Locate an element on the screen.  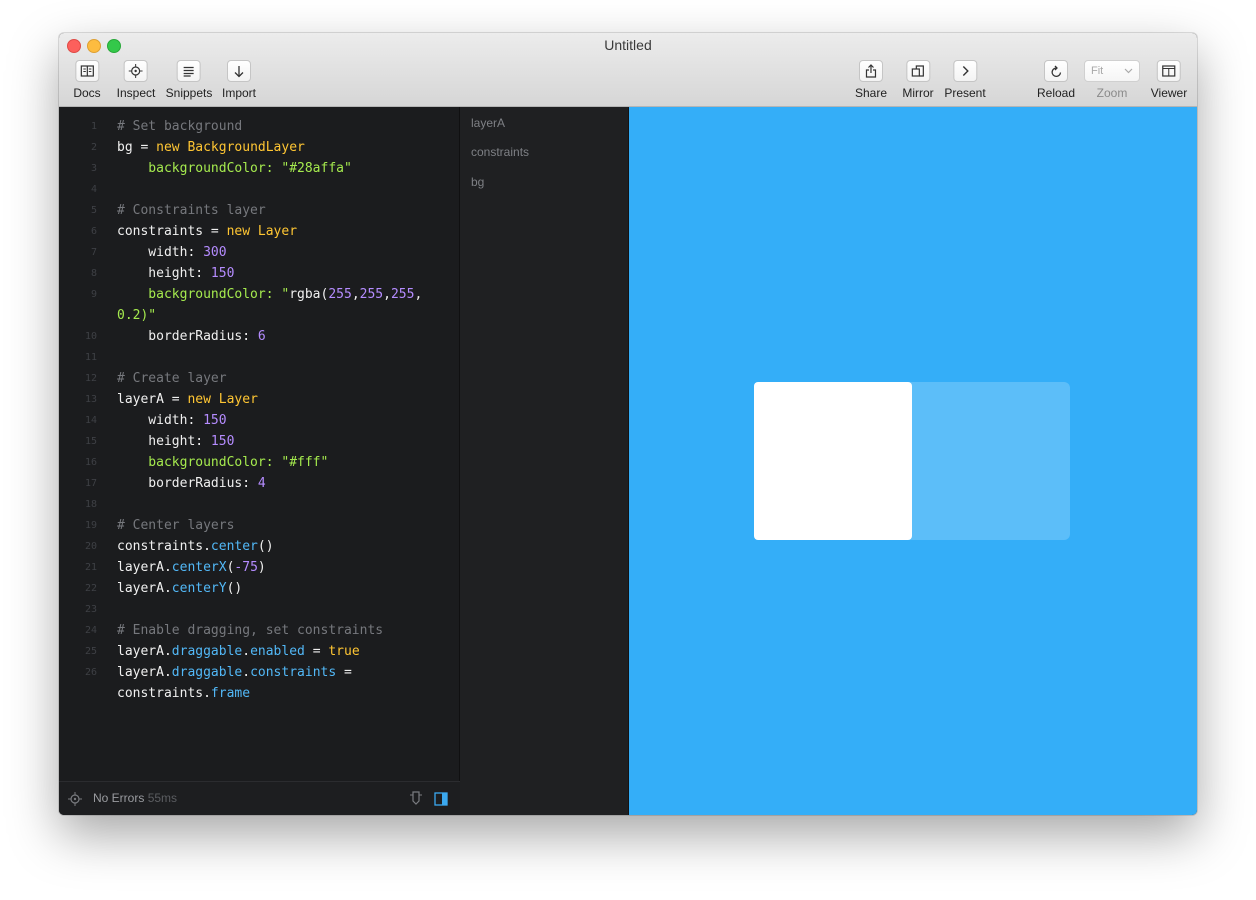
import-button: Import is located at coordinates (239, 80).